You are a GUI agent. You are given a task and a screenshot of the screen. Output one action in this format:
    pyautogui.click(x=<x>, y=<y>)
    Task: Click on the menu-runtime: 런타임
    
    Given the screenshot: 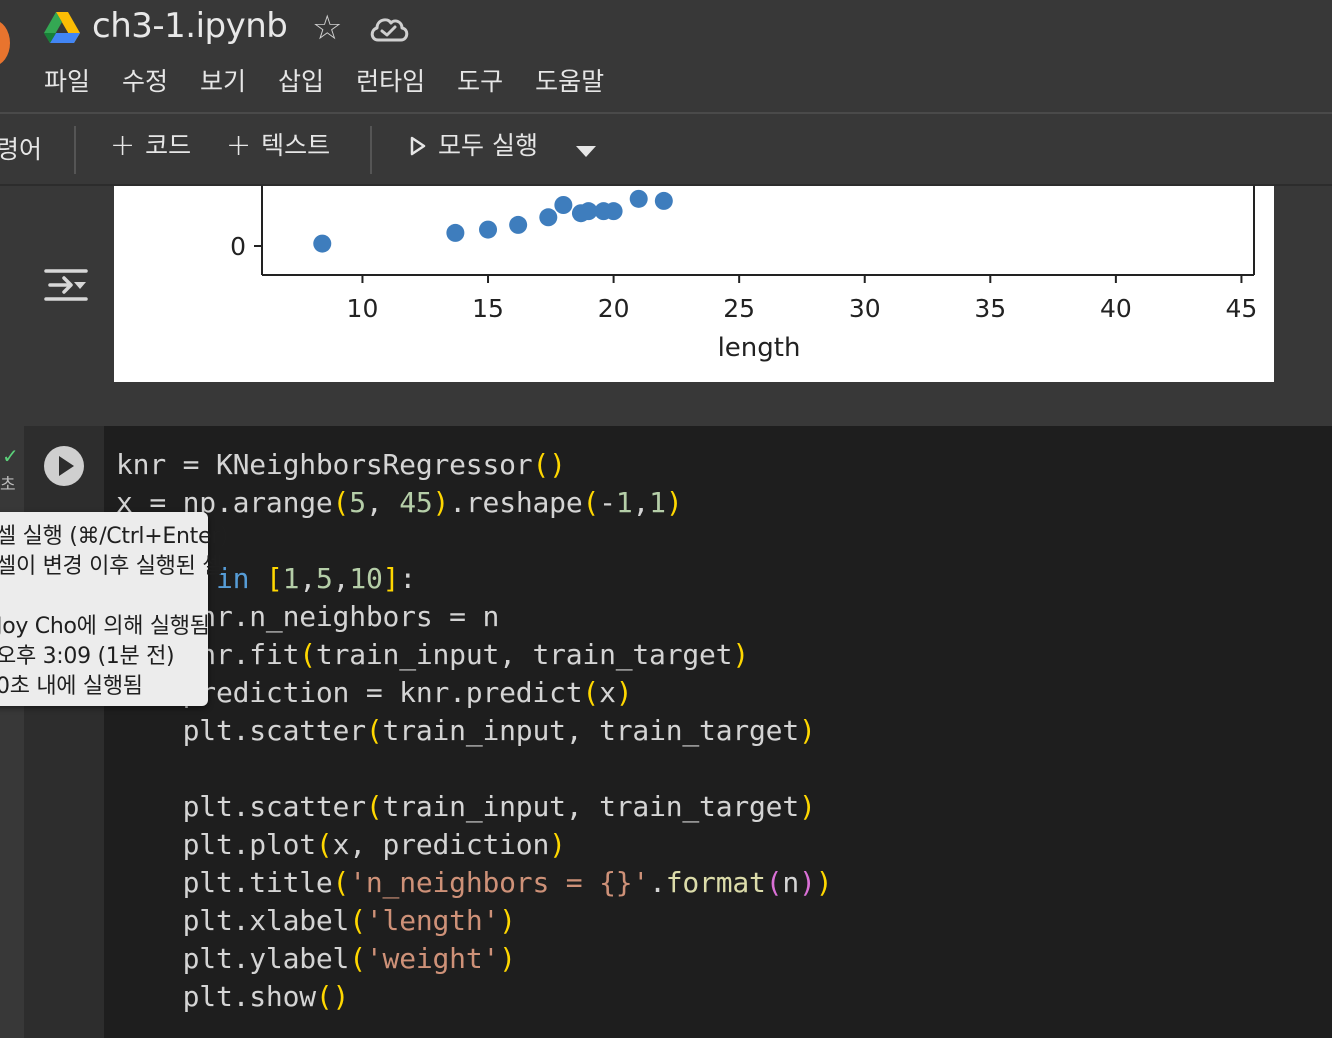 What is the action you would take?
    pyautogui.click(x=390, y=82)
    